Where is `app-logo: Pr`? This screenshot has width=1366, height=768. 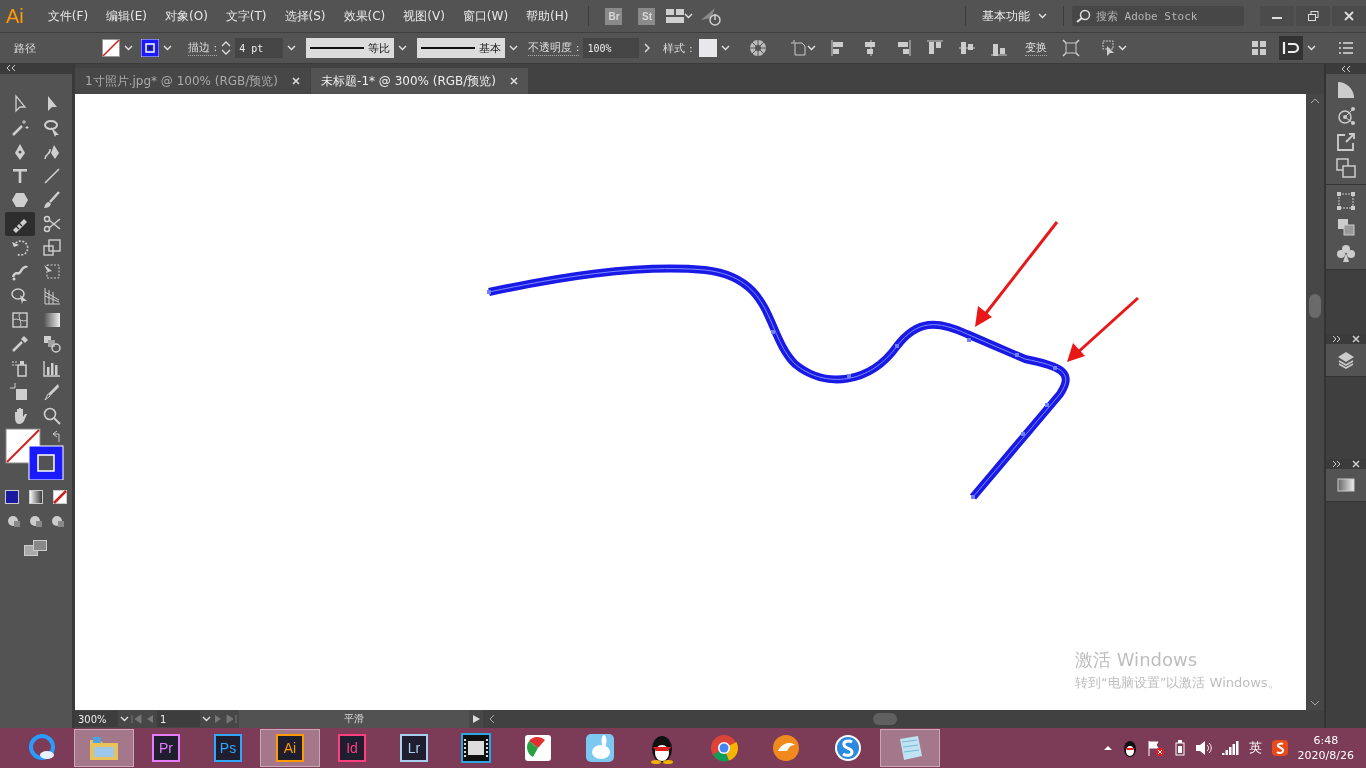 app-logo: Pr is located at coordinates (166, 748).